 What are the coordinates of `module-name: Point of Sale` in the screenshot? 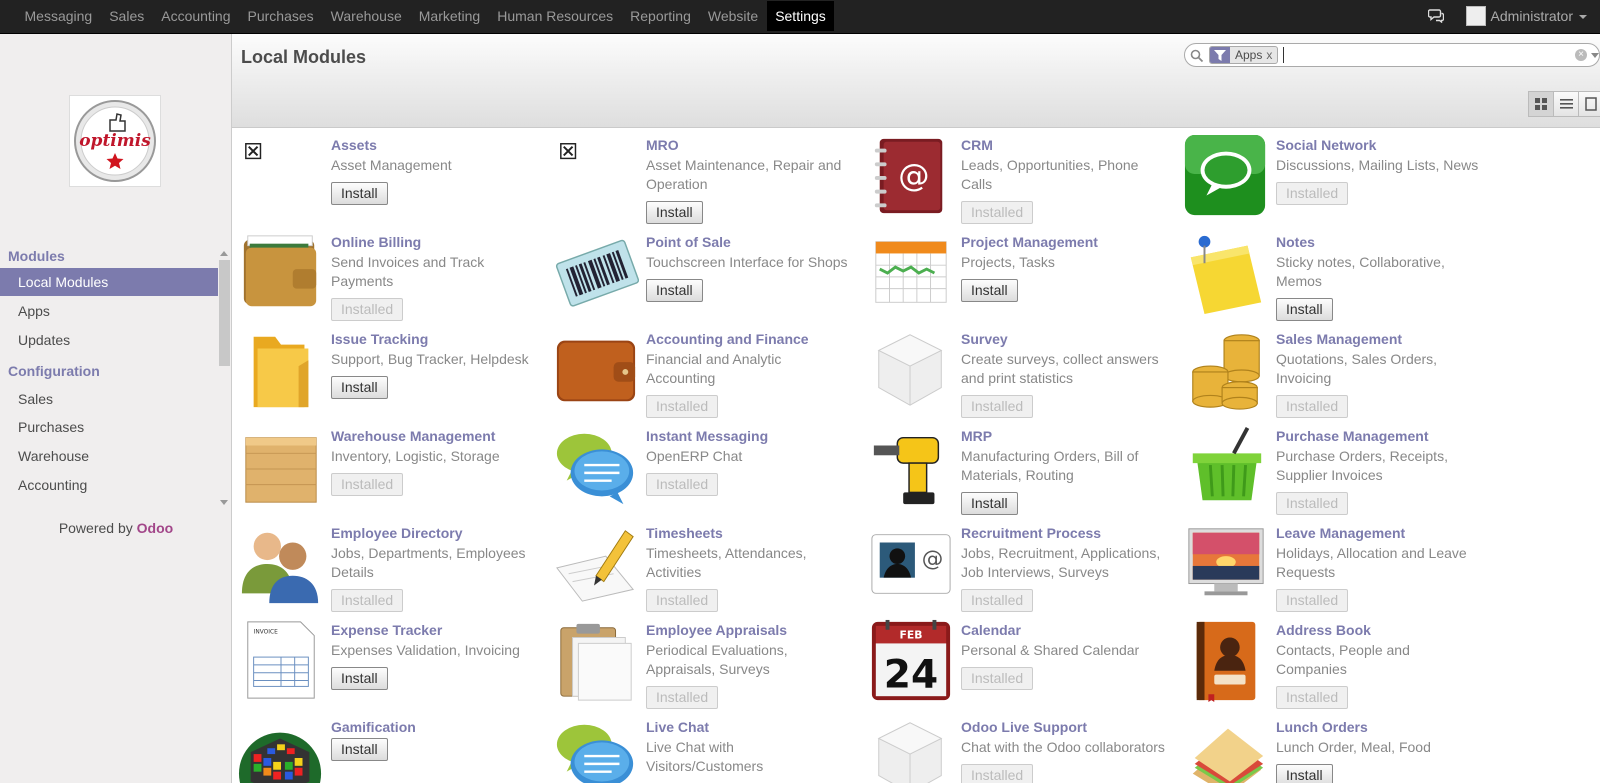 It's located at (688, 242).